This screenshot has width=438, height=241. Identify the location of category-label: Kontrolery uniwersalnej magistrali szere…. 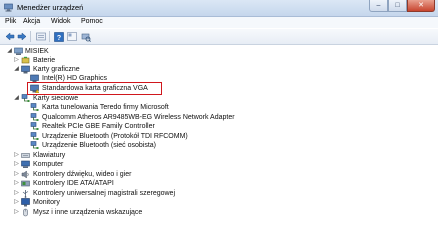
(104, 193).